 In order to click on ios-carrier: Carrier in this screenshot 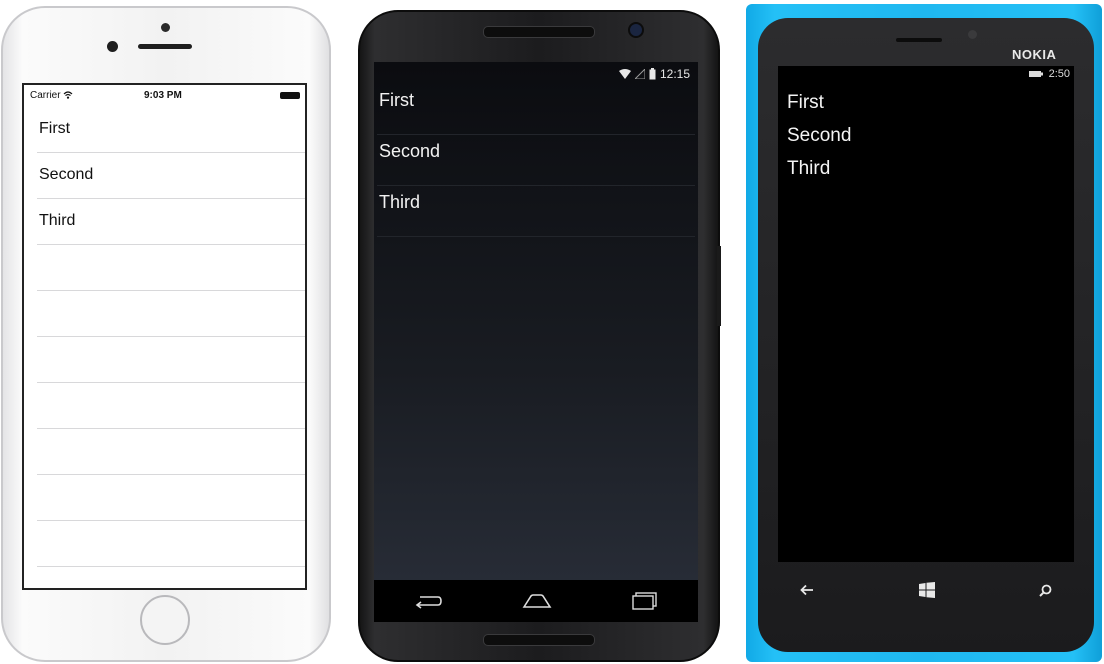, I will do `click(51, 95)`.